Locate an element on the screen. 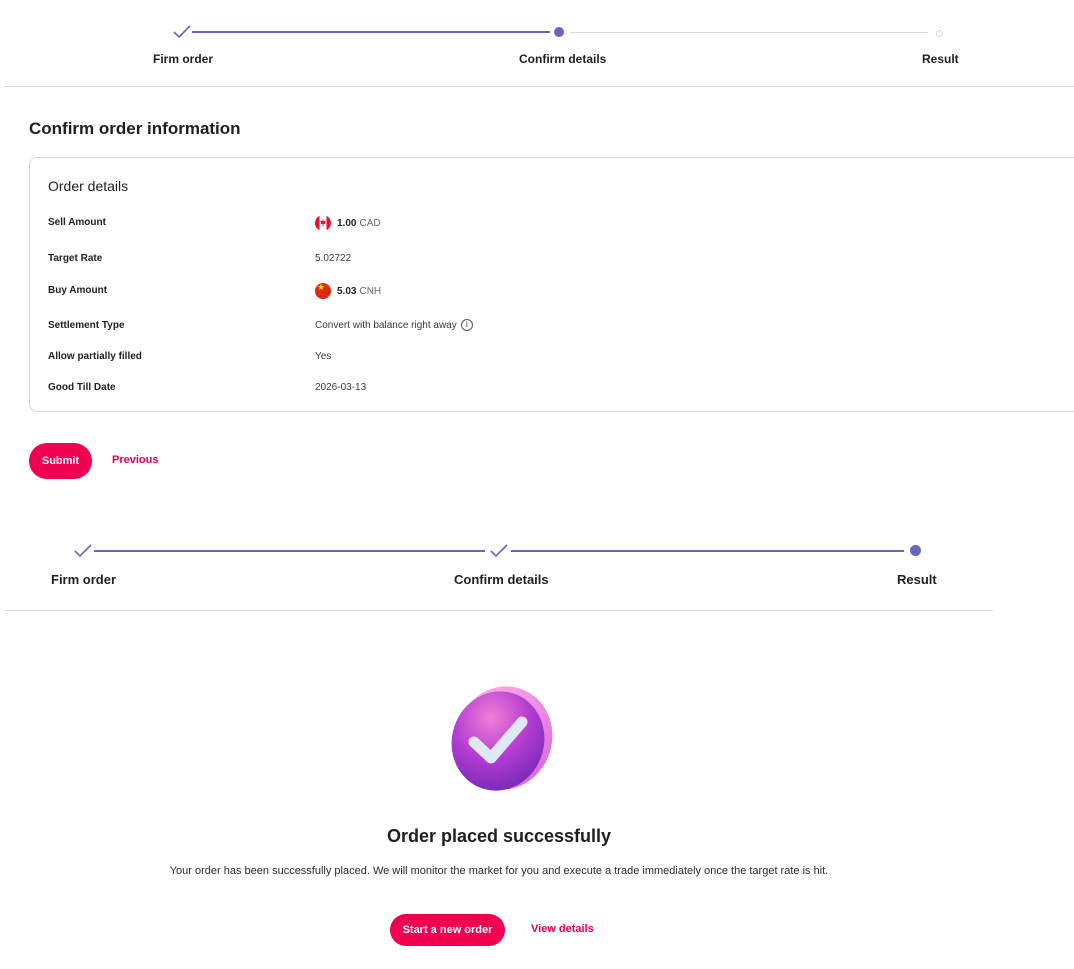 Image resolution: width=1074 pixels, height=969 pixels. sell-amount-number: 1.00 is located at coordinates (347, 223).